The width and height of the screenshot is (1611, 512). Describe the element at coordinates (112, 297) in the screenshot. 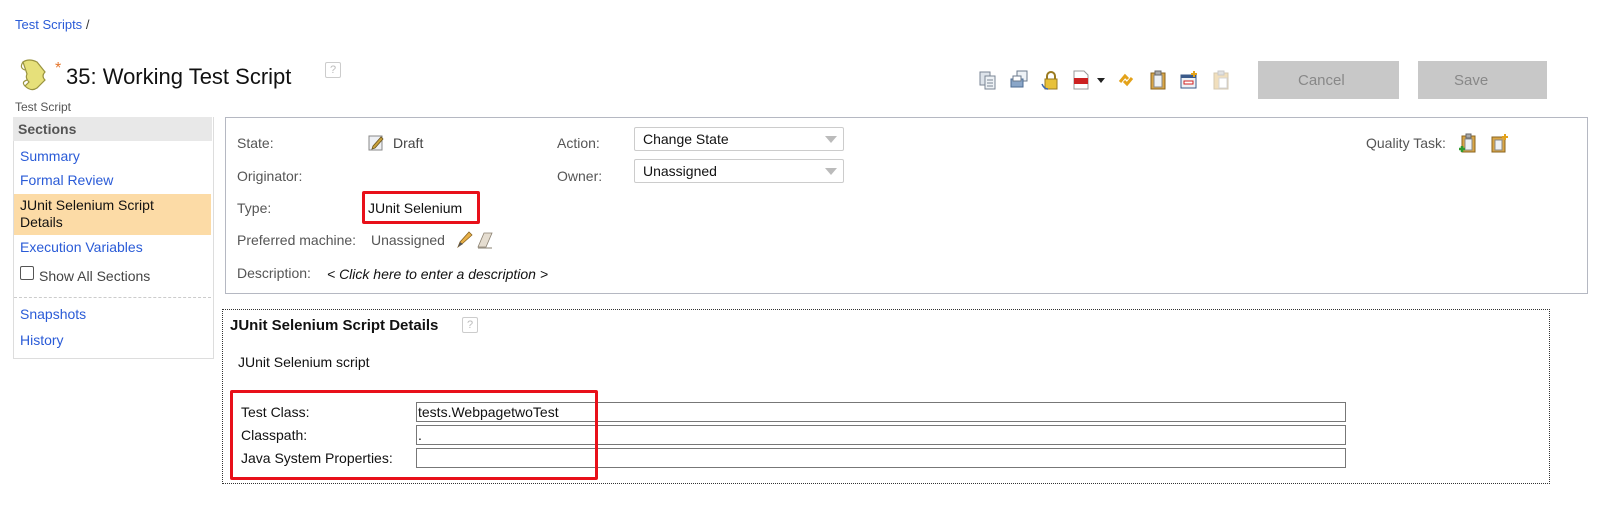

I see `sidebar-divider` at that location.